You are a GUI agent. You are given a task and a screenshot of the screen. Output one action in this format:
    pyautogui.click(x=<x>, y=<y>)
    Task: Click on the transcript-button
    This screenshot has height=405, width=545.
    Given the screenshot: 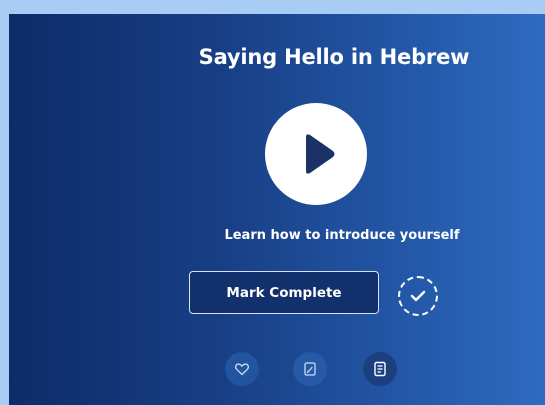 What is the action you would take?
    pyautogui.click(x=380, y=369)
    